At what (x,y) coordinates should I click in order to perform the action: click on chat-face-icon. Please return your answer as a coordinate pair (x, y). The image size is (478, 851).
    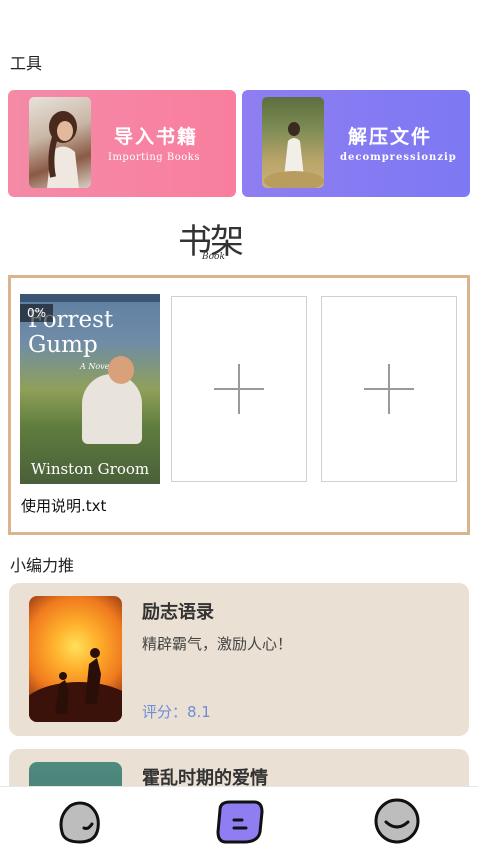
    Looking at the image, I should click on (240, 822).